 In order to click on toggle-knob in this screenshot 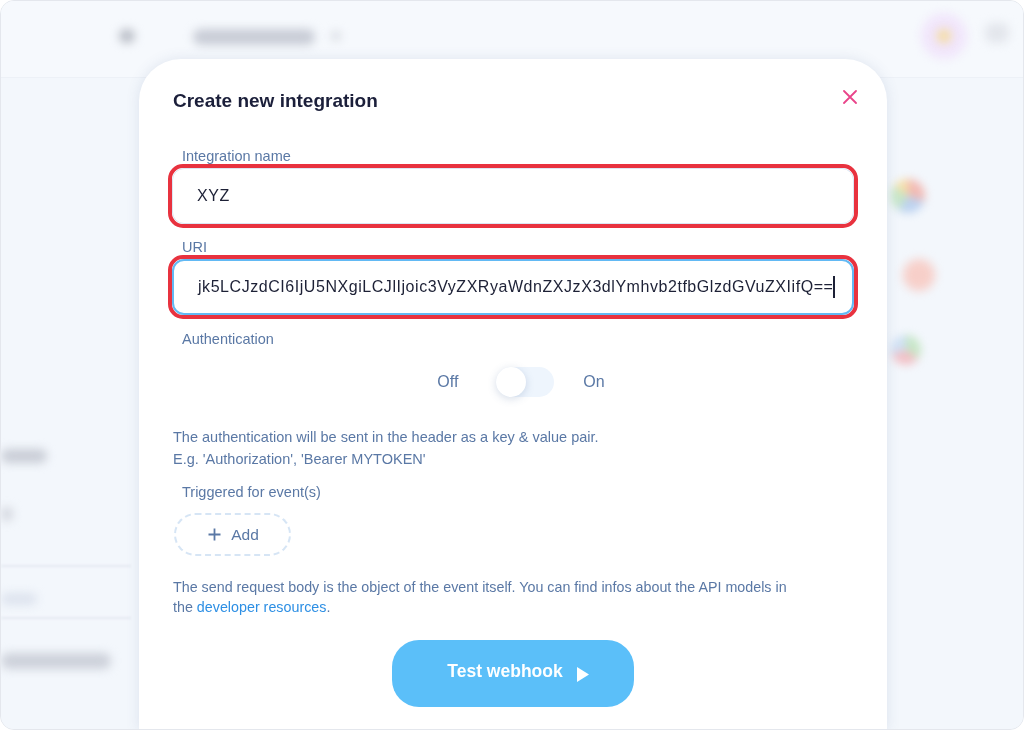, I will do `click(511, 382)`.